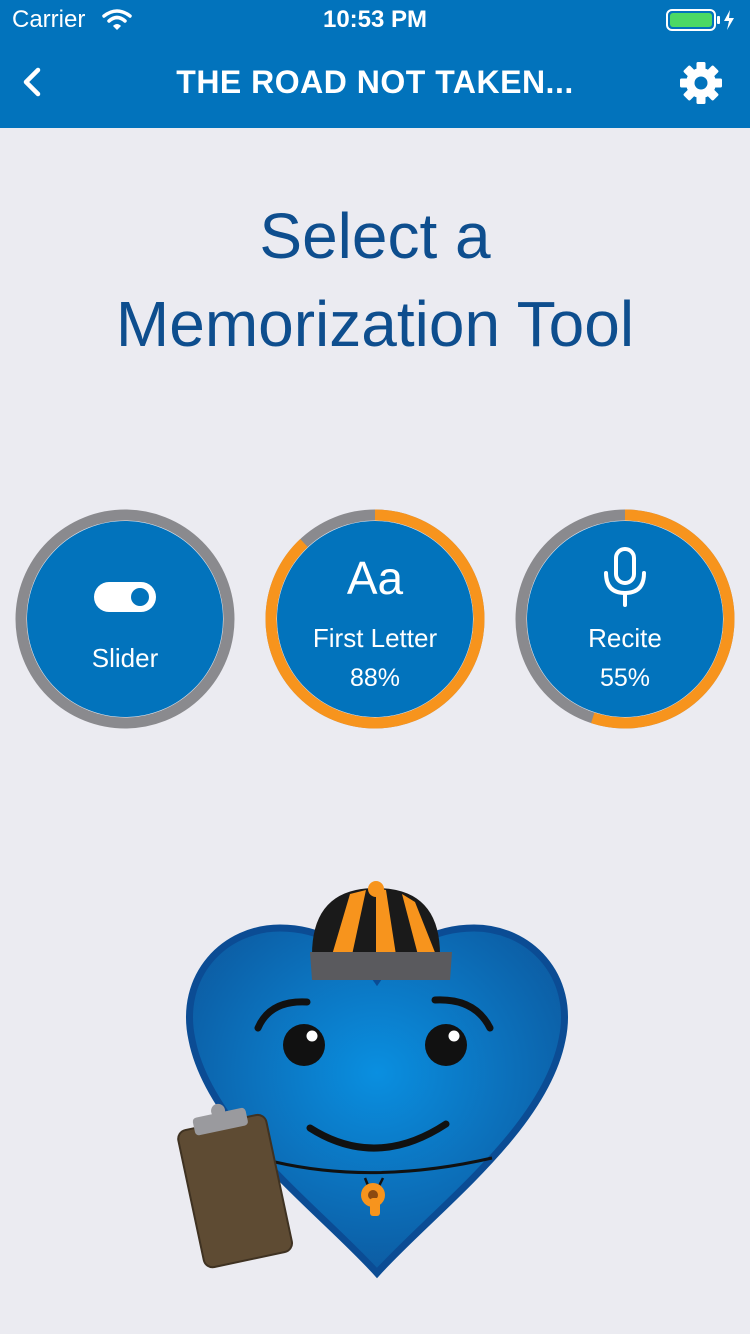 The height and width of the screenshot is (1334, 750). Describe the element at coordinates (375, 678) in the screenshot. I see `first-letter-percent: 88%` at that location.